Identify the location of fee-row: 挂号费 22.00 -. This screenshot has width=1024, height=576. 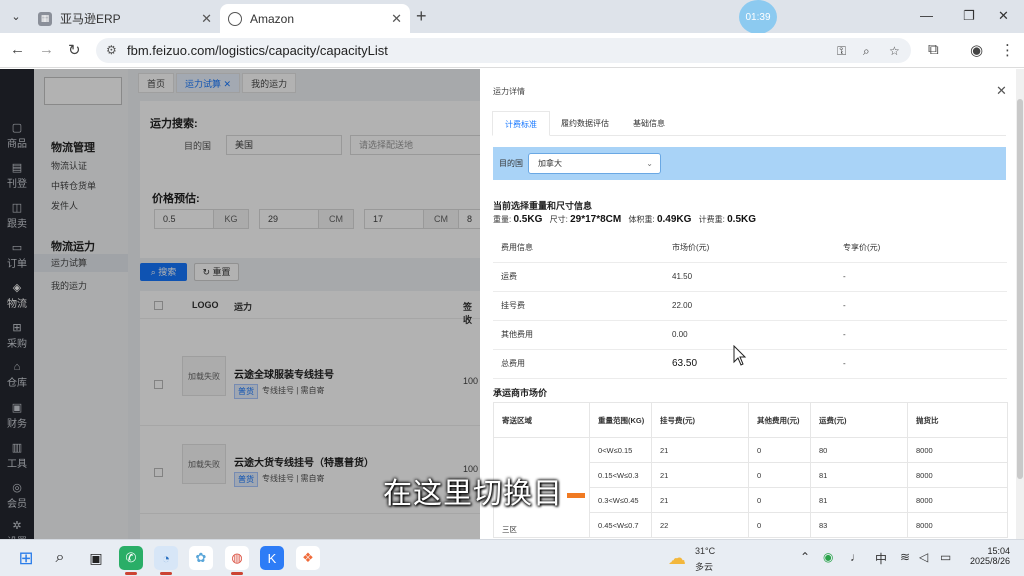
(750, 306).